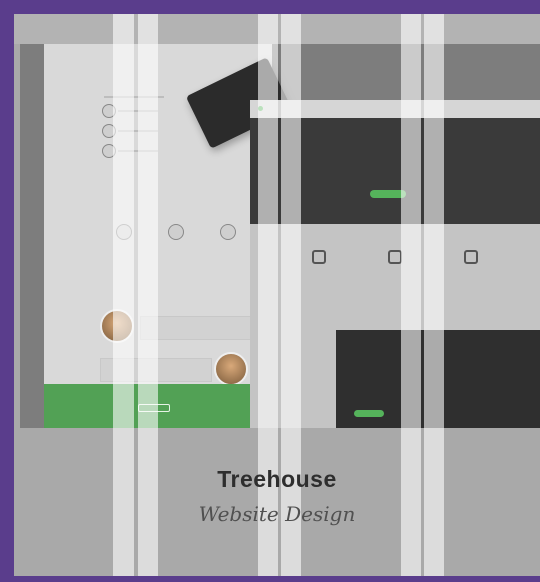 This screenshot has height=582, width=540. Describe the element at coordinates (369, 413) in the screenshot. I see `mockup-dark-button` at that location.